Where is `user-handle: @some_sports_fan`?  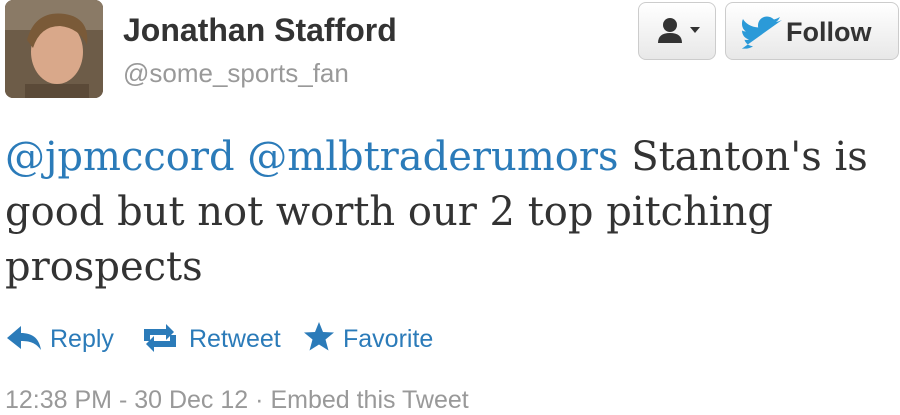
user-handle: @some_sports_fan is located at coordinates (236, 73).